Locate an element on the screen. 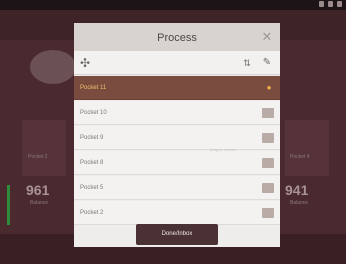  drag-handle-icon: ✣ is located at coordinates (87, 63).